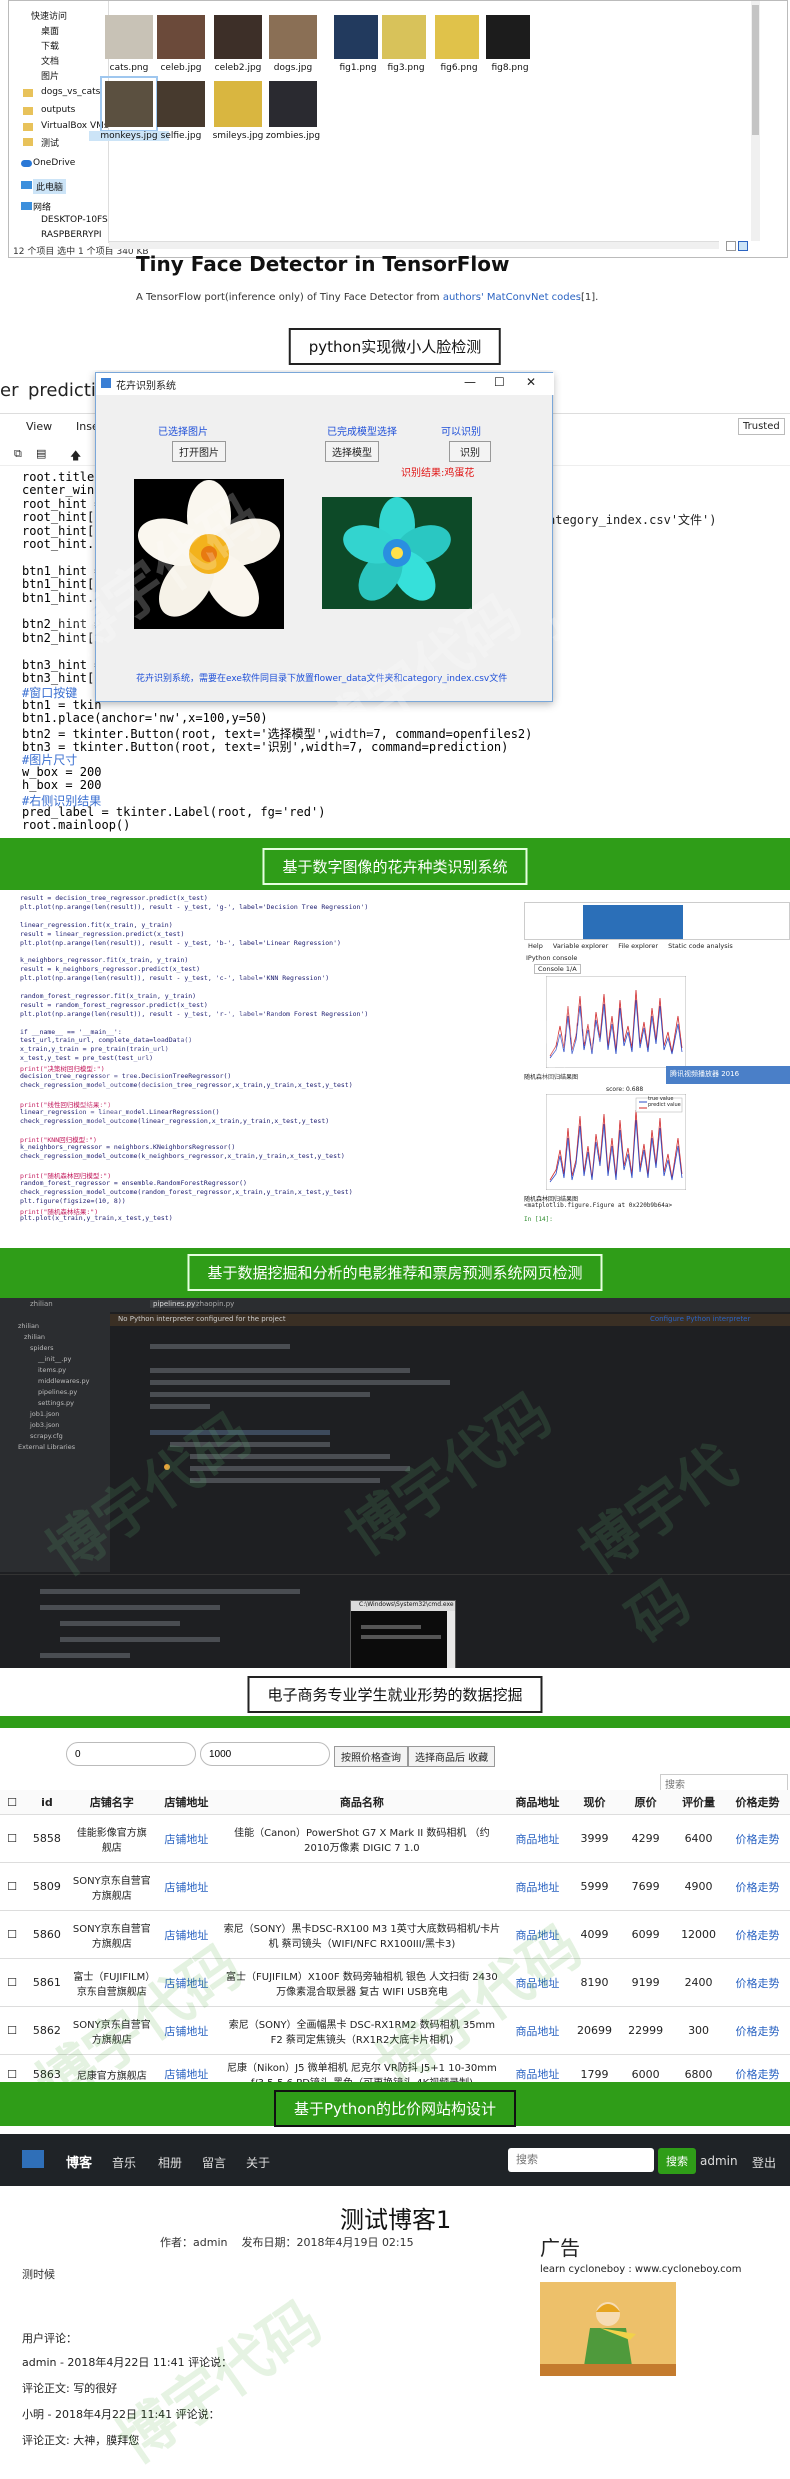 Image resolution: width=790 pixels, height=2479 pixels. I want to click on sidebar-item: 快速访问, so click(49, 15).